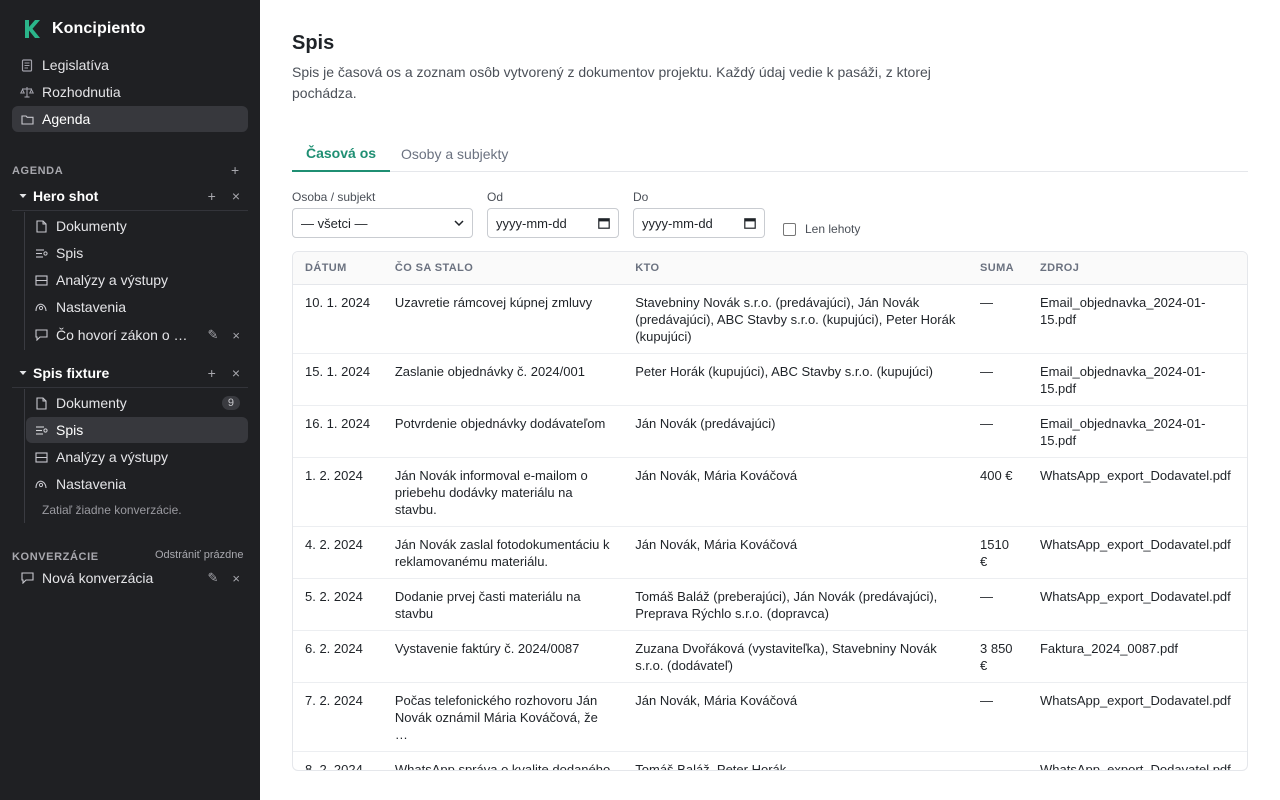 The image size is (1280, 800). I want to click on project-item-label: Analýzy a výstupy, so click(112, 280).